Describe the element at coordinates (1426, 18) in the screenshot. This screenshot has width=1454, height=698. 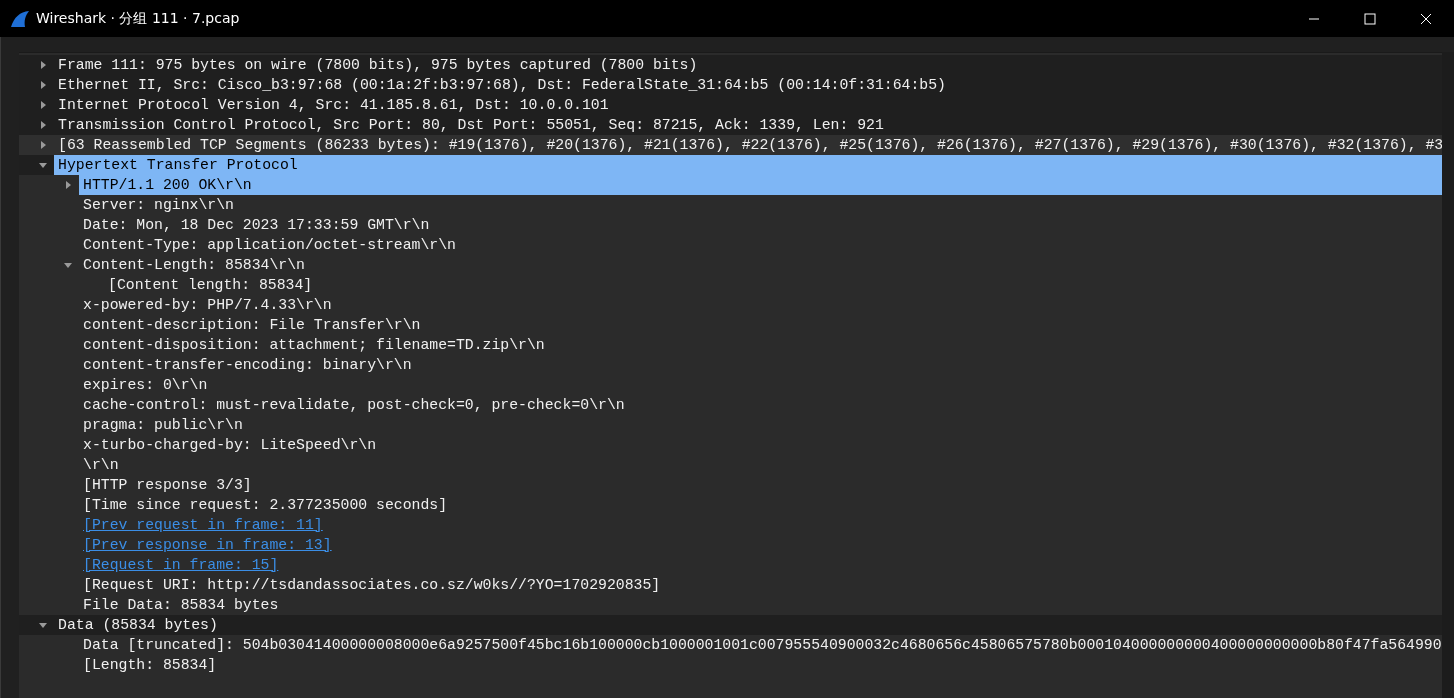
I see `close-icon` at that location.